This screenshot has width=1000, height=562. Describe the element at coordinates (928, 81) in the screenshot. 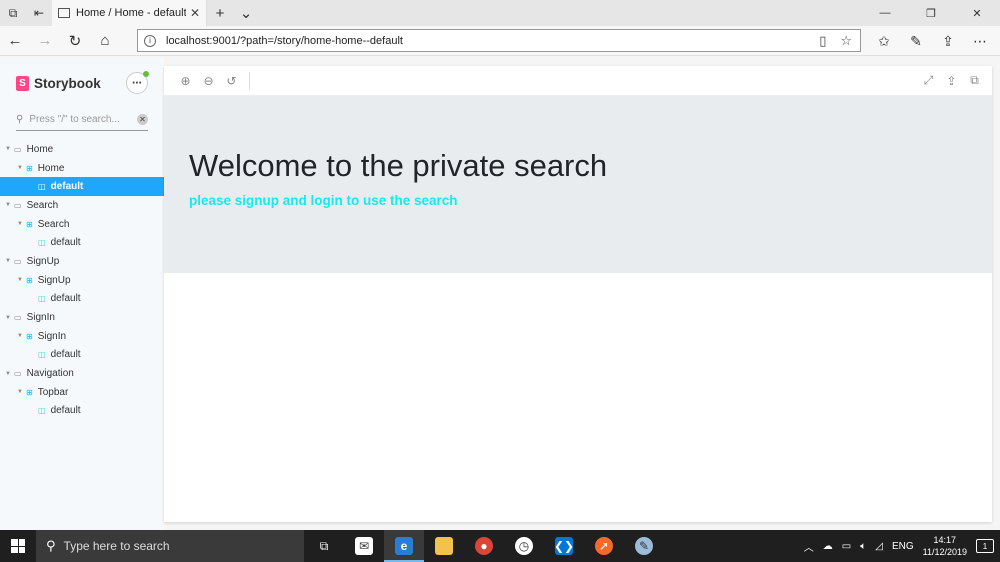

I see `fullscreen-icon: ⤢` at that location.